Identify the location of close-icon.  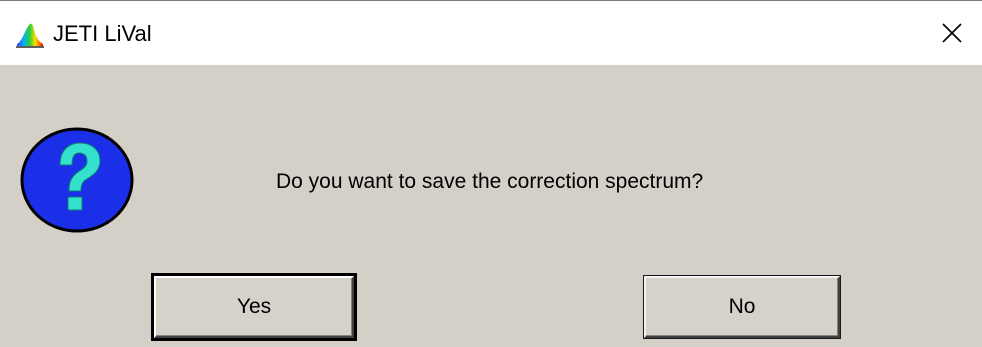
(952, 33).